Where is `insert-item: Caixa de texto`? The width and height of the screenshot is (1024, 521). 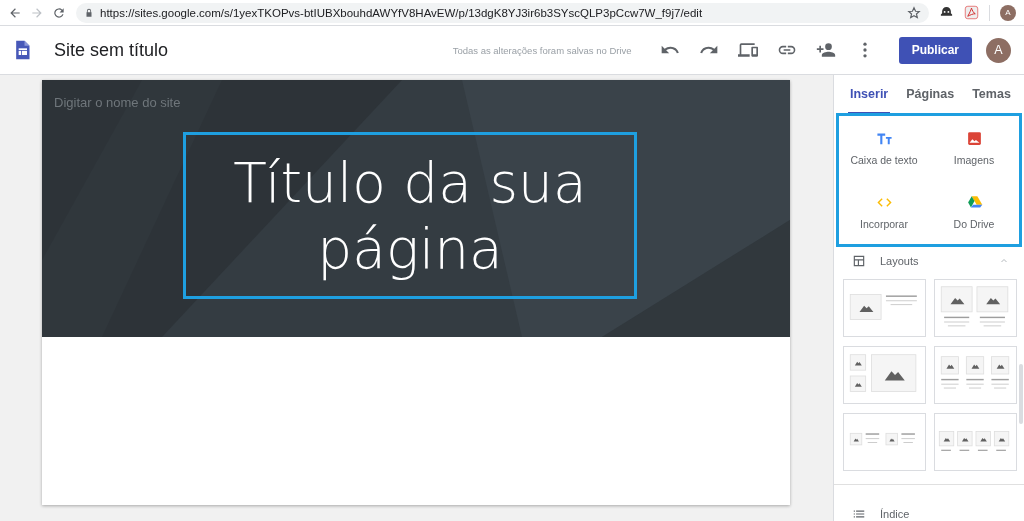 insert-item: Caixa de texto is located at coordinates (884, 148).